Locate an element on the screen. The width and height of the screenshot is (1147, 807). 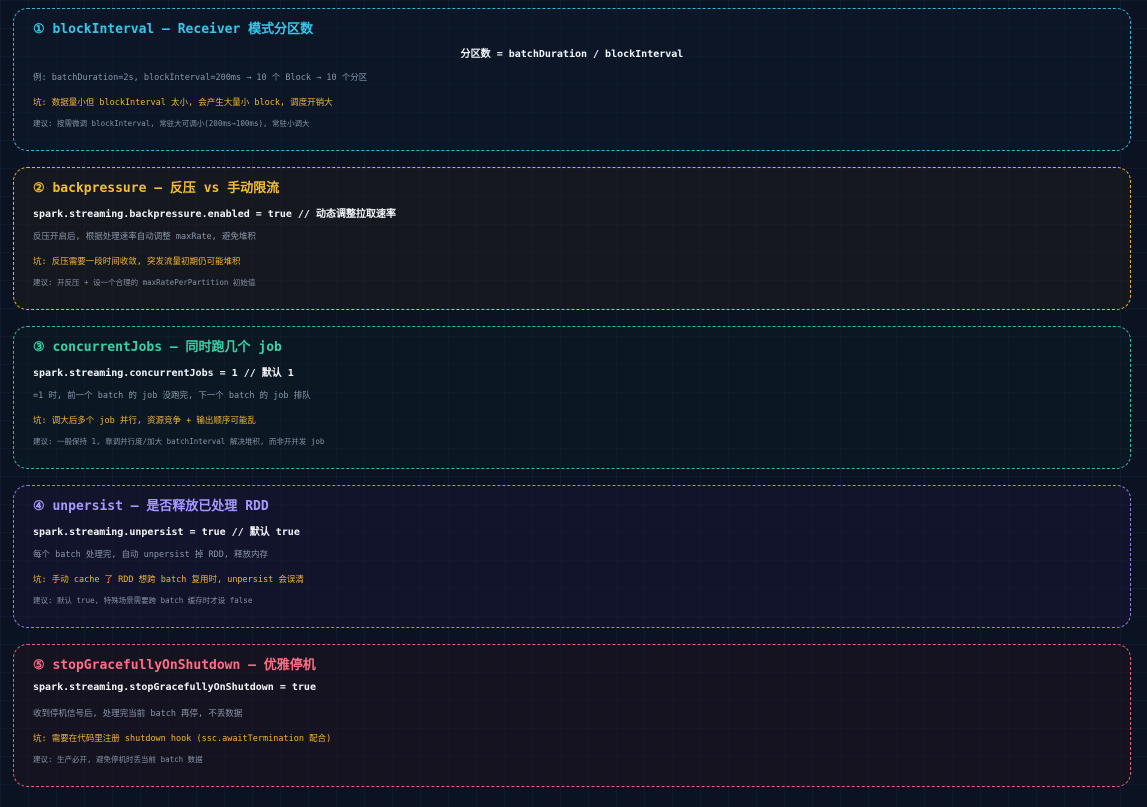
card-suggestion: 建议: 开反压 + 设一个合理的 maxRatePerPartition 初始值 is located at coordinates (144, 282).